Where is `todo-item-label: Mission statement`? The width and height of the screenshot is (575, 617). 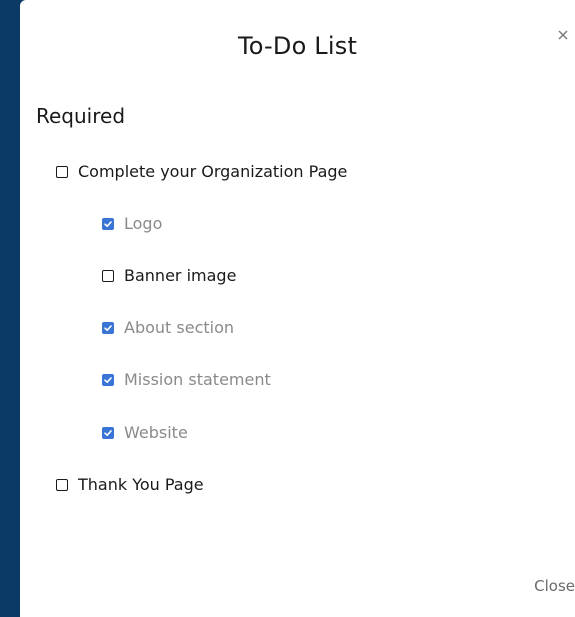 todo-item-label: Mission statement is located at coordinates (197, 379).